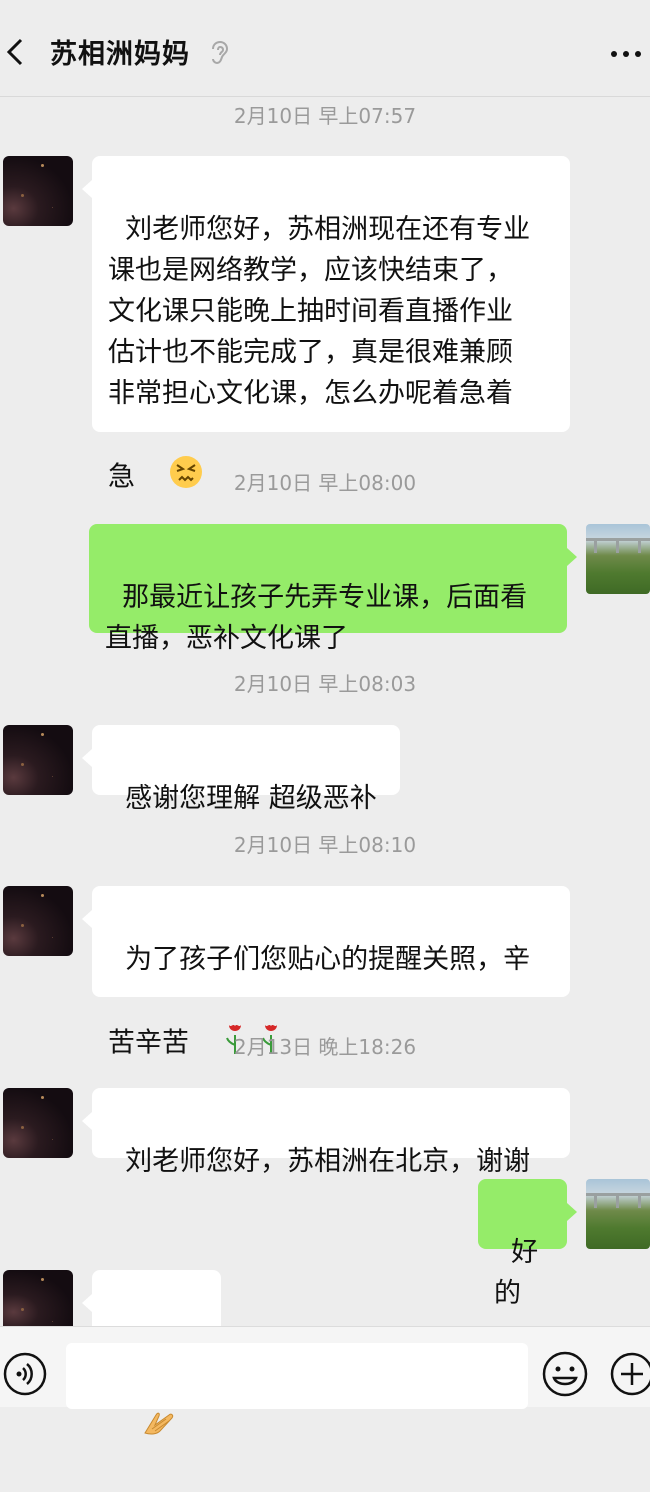  I want to click on plus-button, so click(630, 1376).